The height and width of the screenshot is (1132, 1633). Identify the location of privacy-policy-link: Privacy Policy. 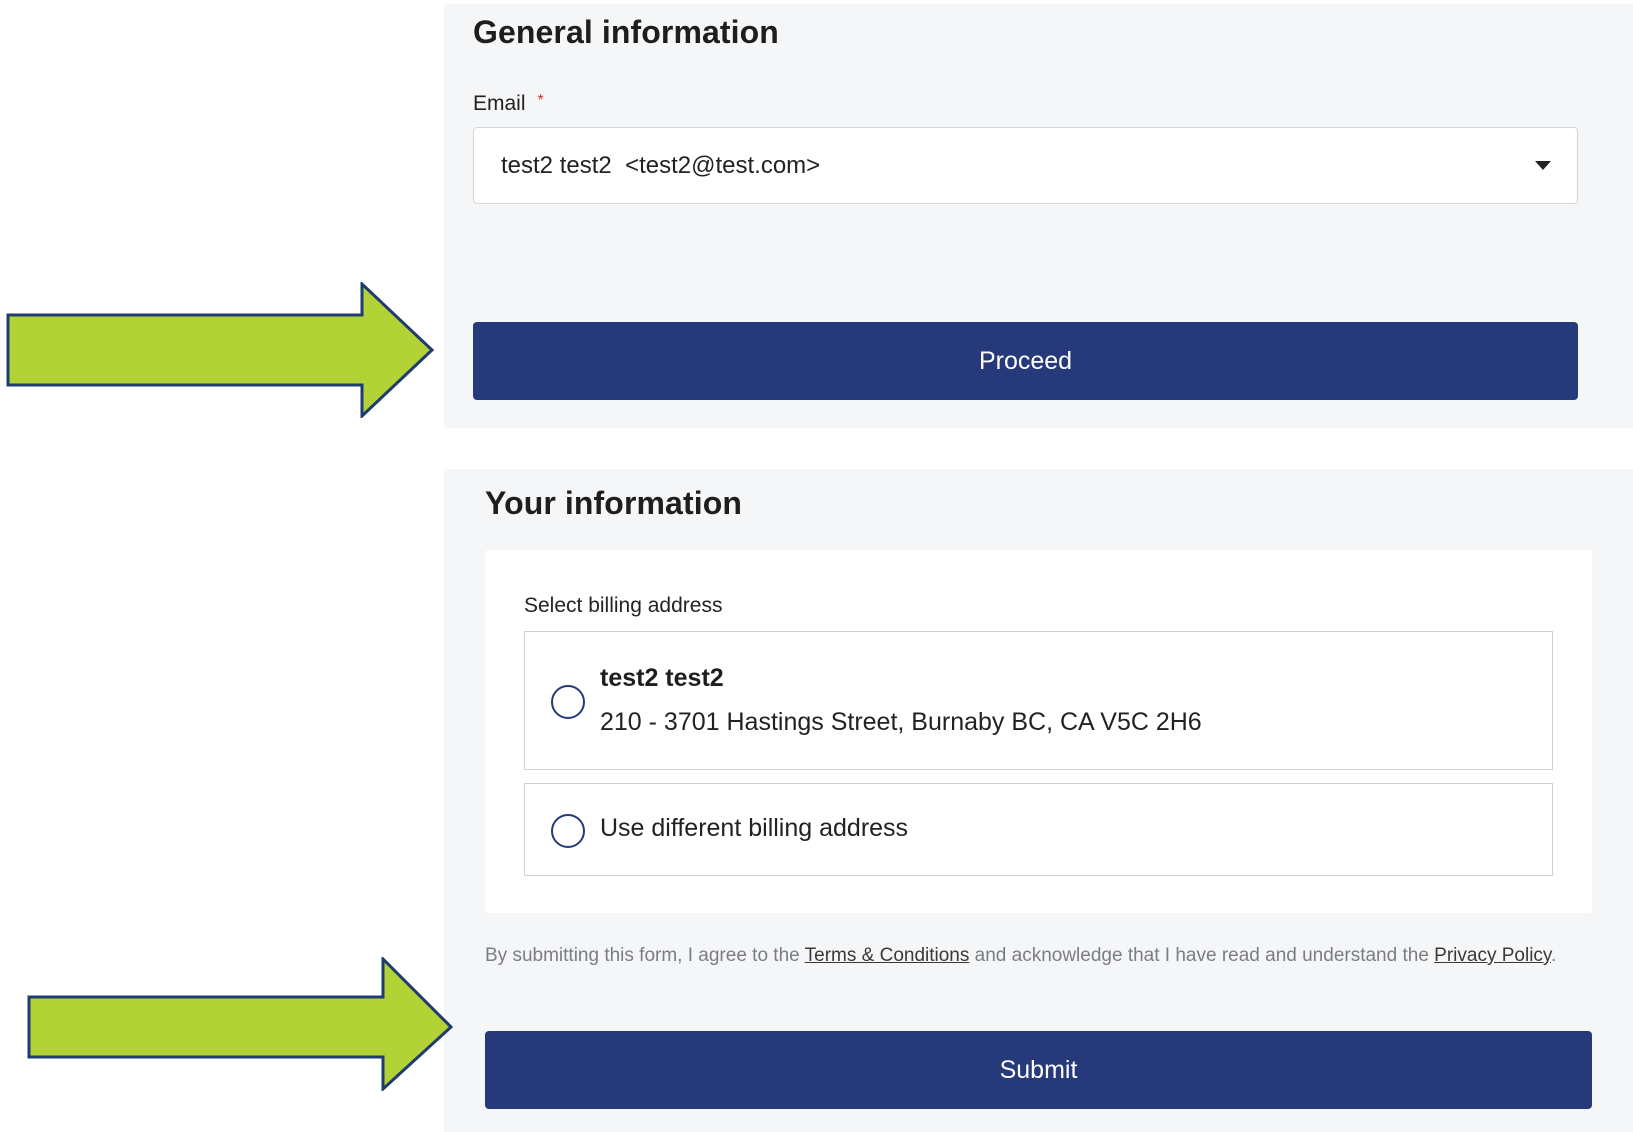
(1492, 955).